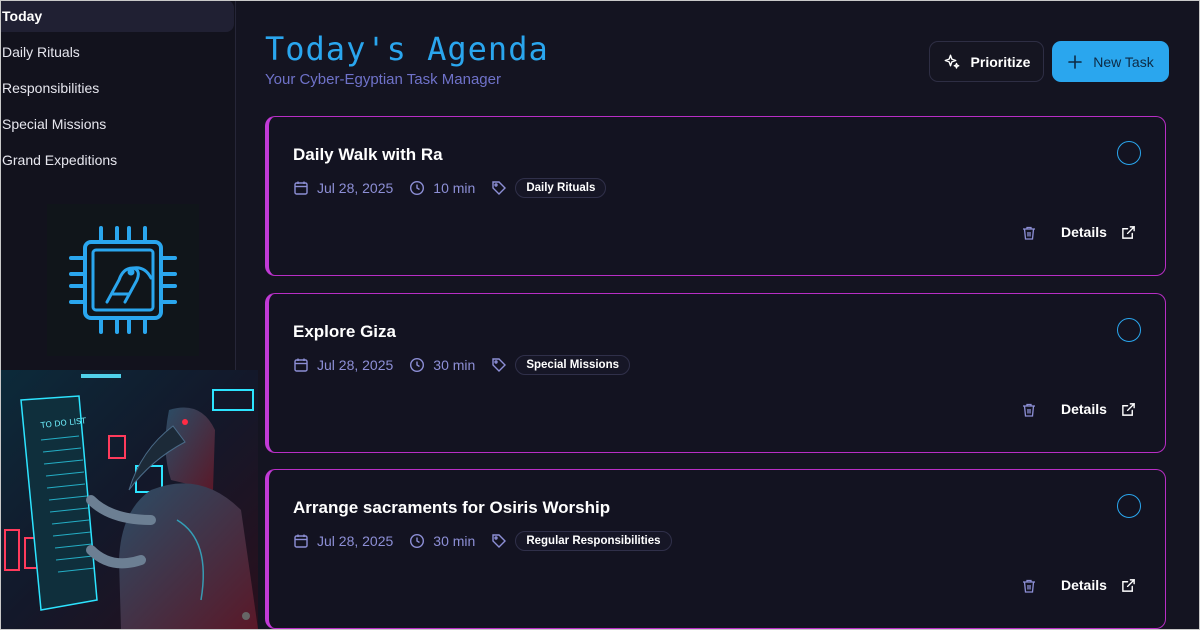  I want to click on sidebar-item-special-missions: Special Missions, so click(117, 124).